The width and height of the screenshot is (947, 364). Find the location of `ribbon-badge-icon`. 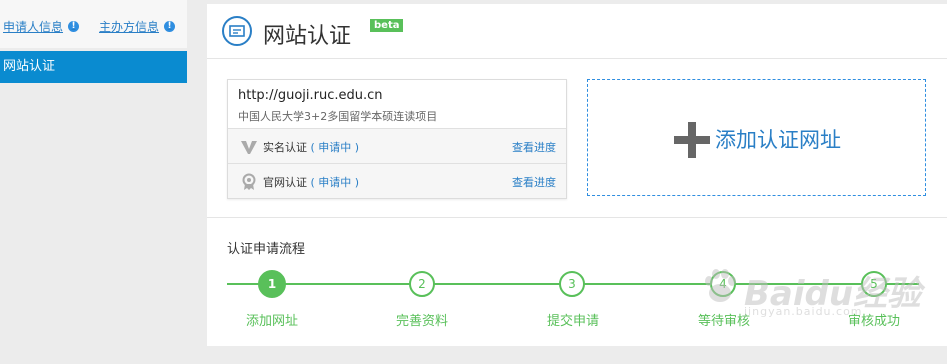

ribbon-badge-icon is located at coordinates (249, 182).